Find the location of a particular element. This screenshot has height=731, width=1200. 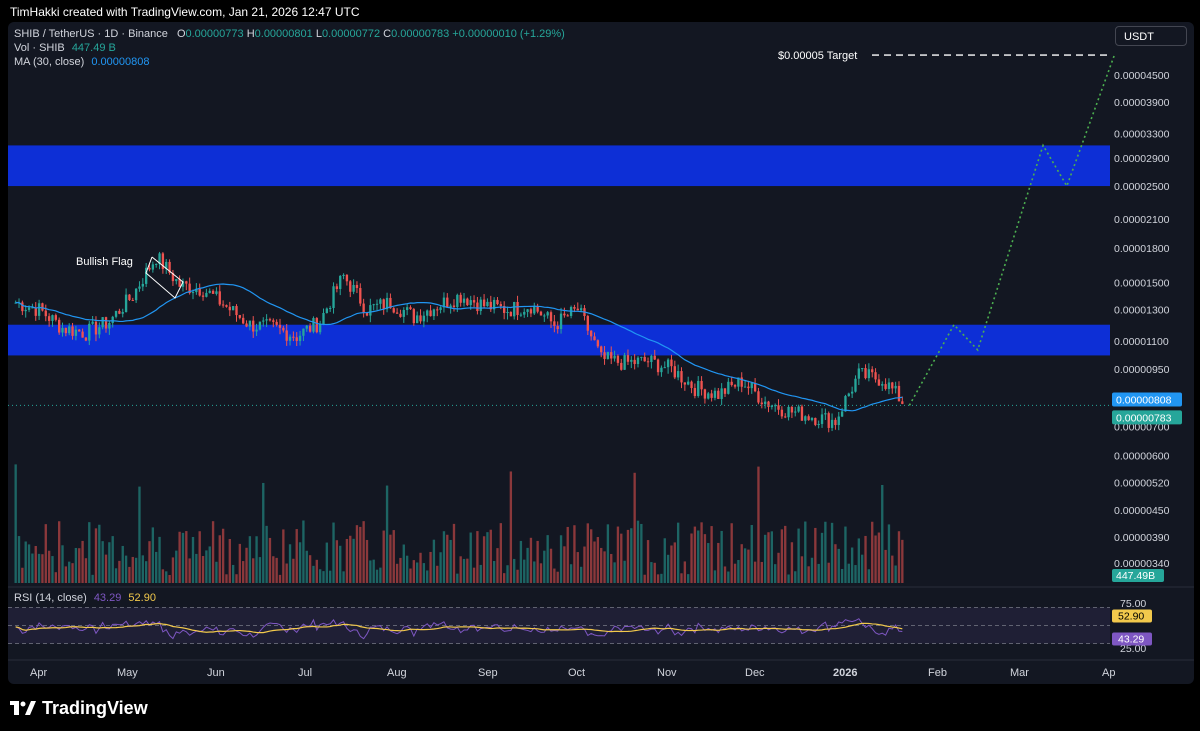

bullish-flag-shape is located at coordinates (164, 277).